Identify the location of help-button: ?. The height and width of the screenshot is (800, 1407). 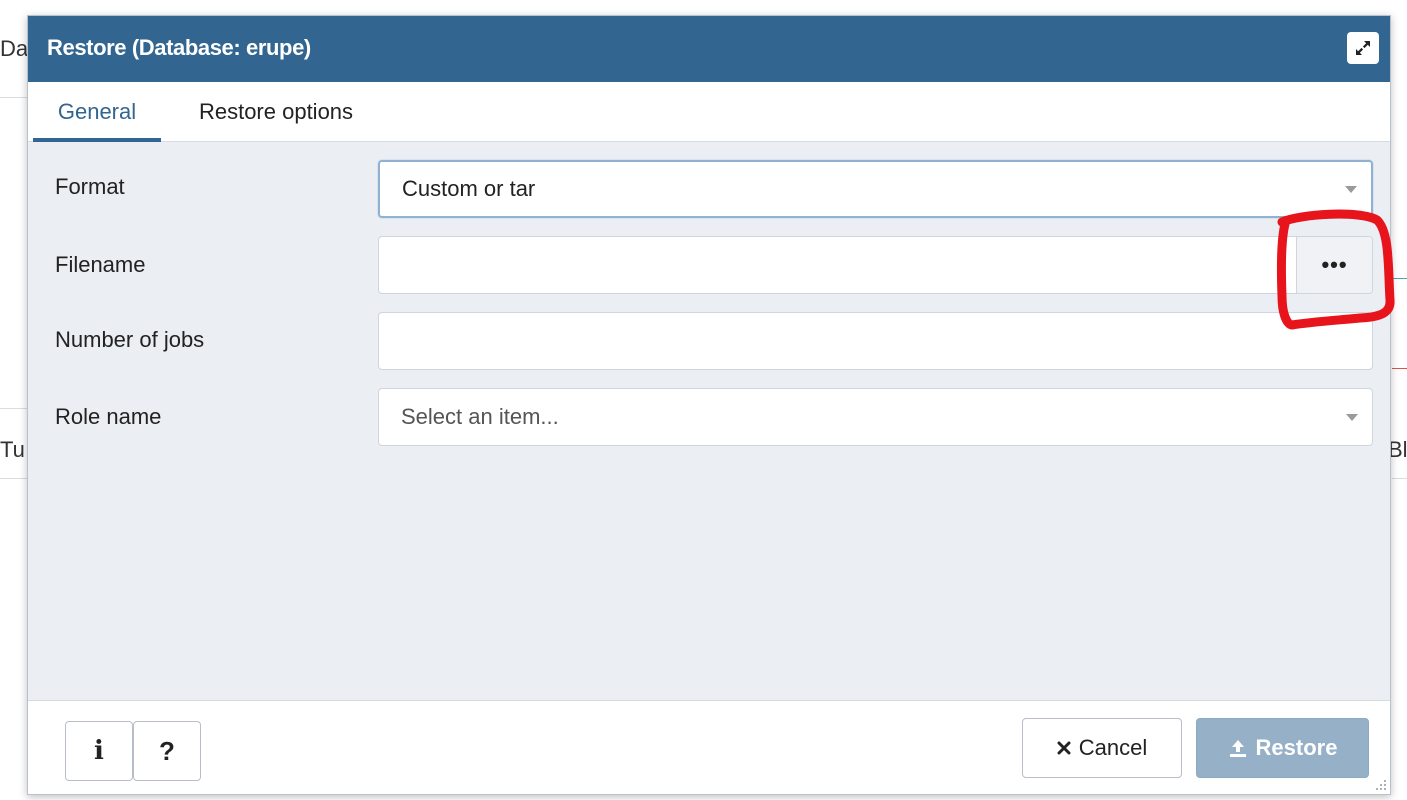
(167, 751).